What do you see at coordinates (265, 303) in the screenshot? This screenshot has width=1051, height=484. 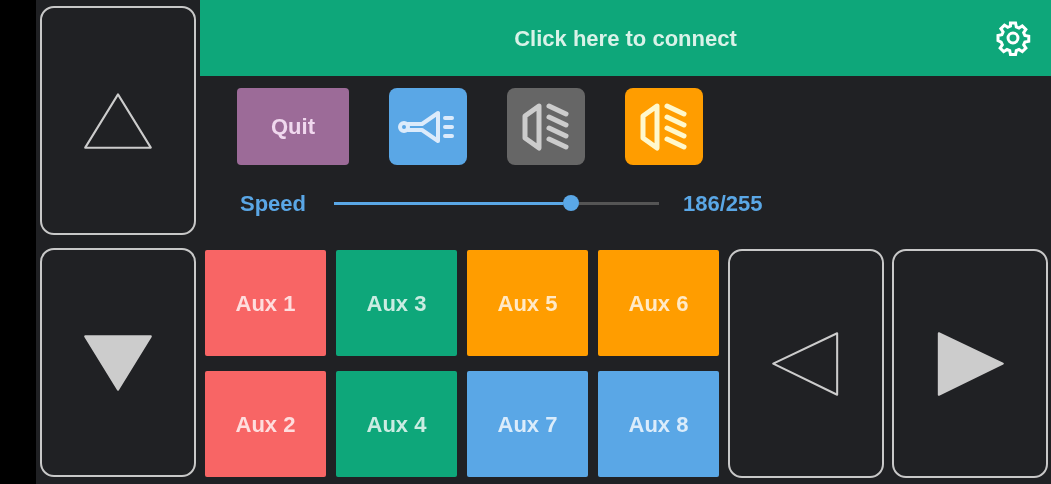 I see `aux-button: Aux 1` at bounding box center [265, 303].